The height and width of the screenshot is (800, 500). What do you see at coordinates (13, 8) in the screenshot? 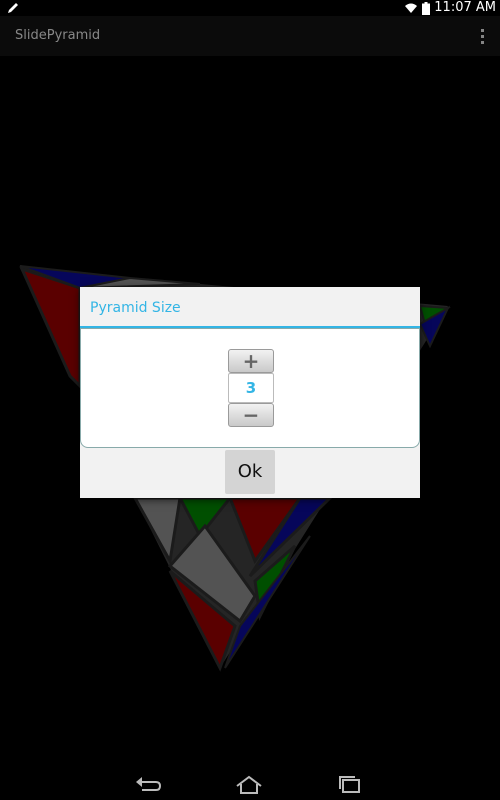
I see `pencil-icon` at bounding box center [13, 8].